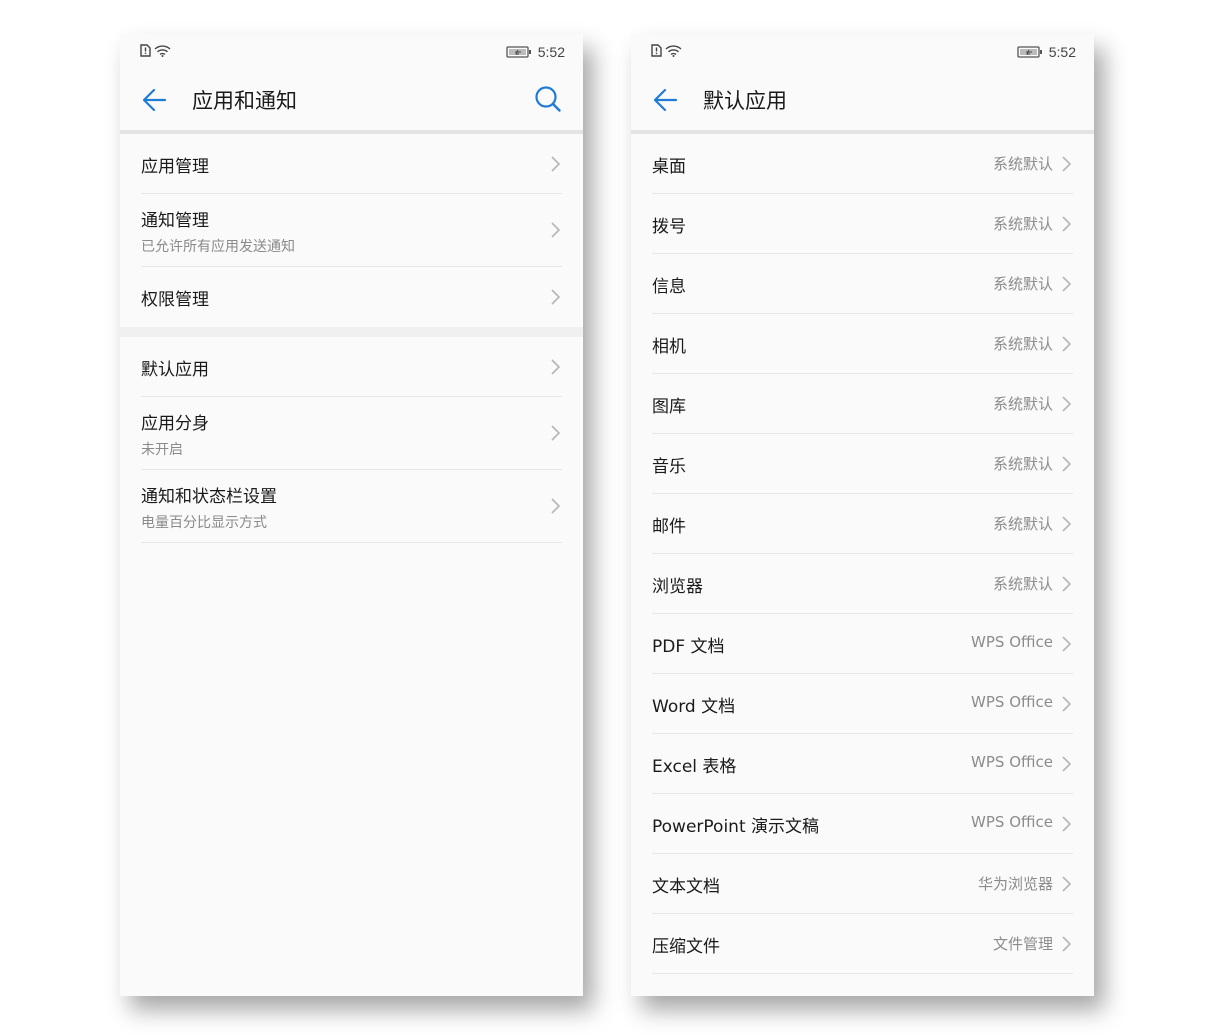  What do you see at coordinates (351, 297) in the screenshot?
I see `list-item-permission-management: 权限管理` at bounding box center [351, 297].